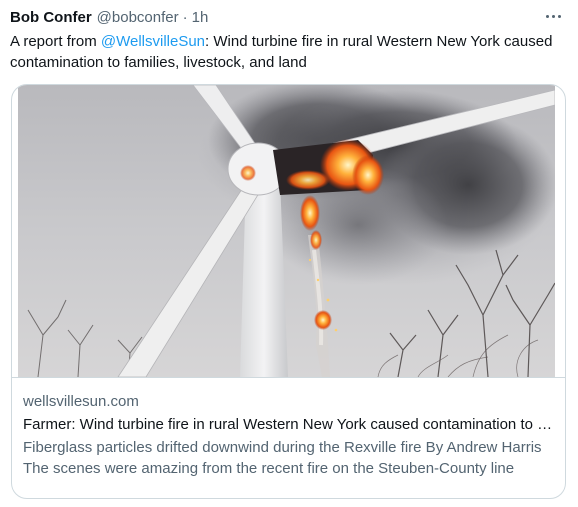 This screenshot has width=578, height=507. Describe the element at coordinates (200, 17) in the screenshot. I see `tweet-timestamp: 1h` at that location.